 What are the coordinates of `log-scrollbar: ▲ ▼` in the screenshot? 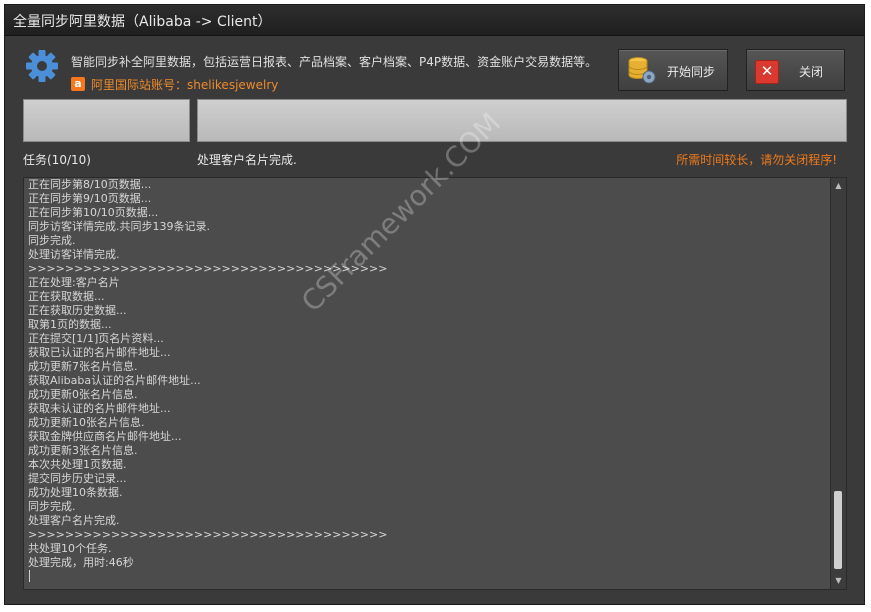 It's located at (838, 383).